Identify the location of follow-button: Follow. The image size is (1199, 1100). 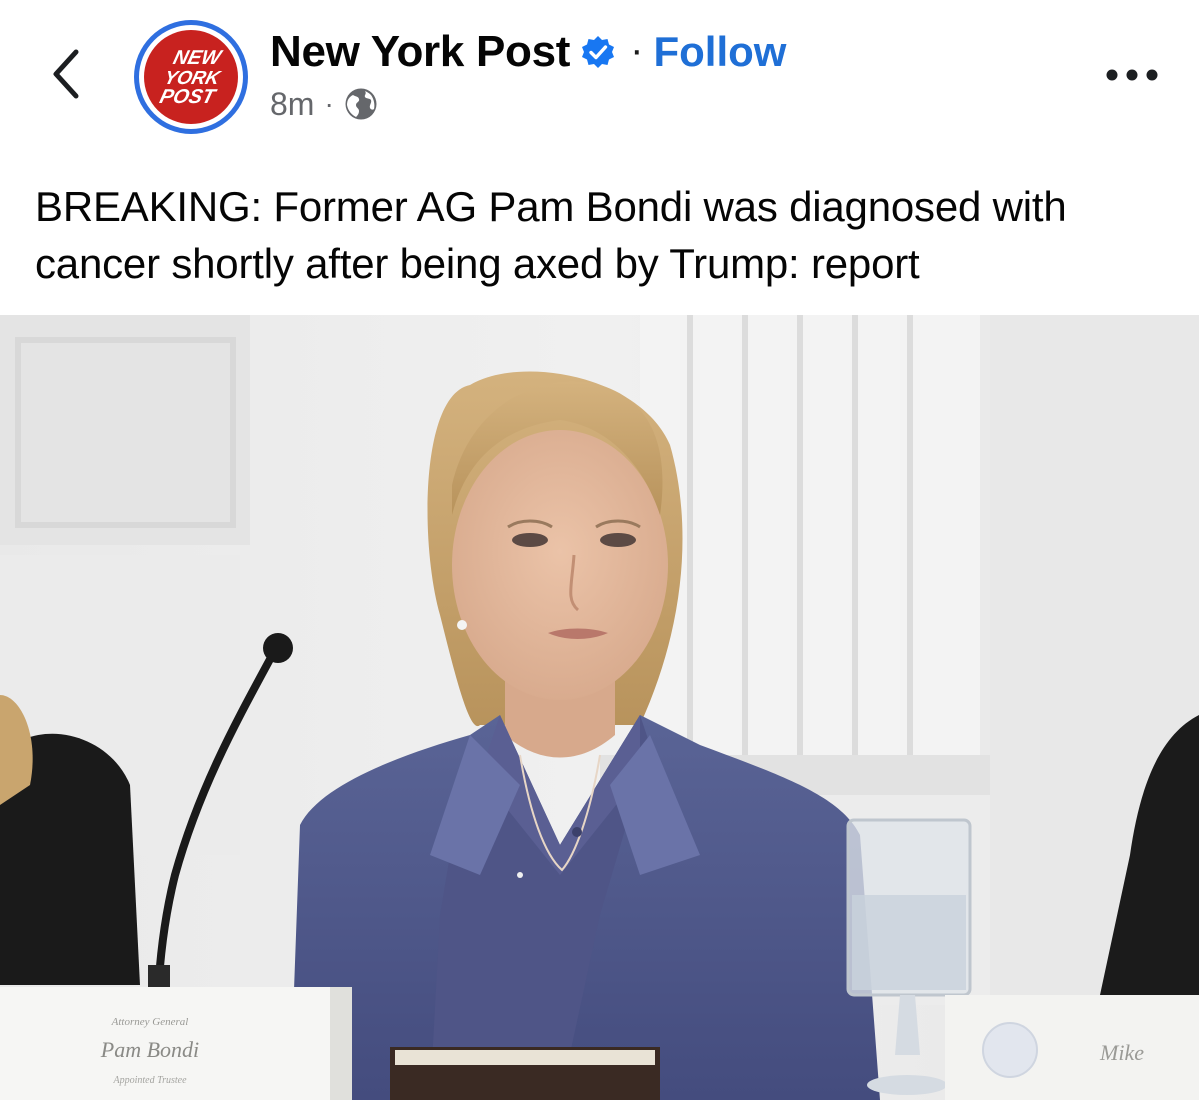
(719, 52).